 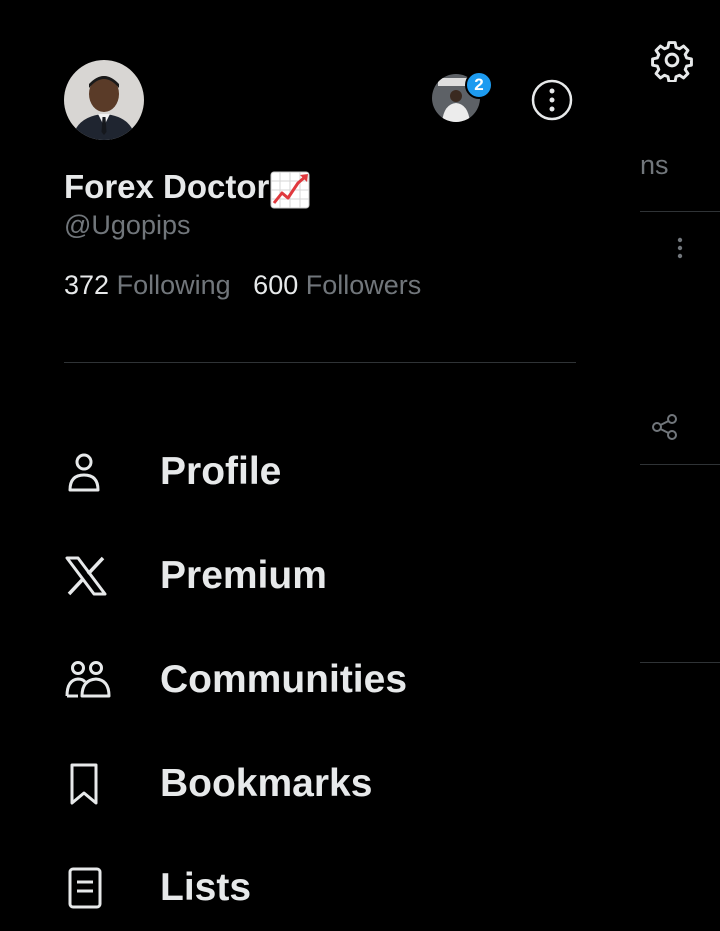 I want to click on following-count: 372, so click(x=87, y=285).